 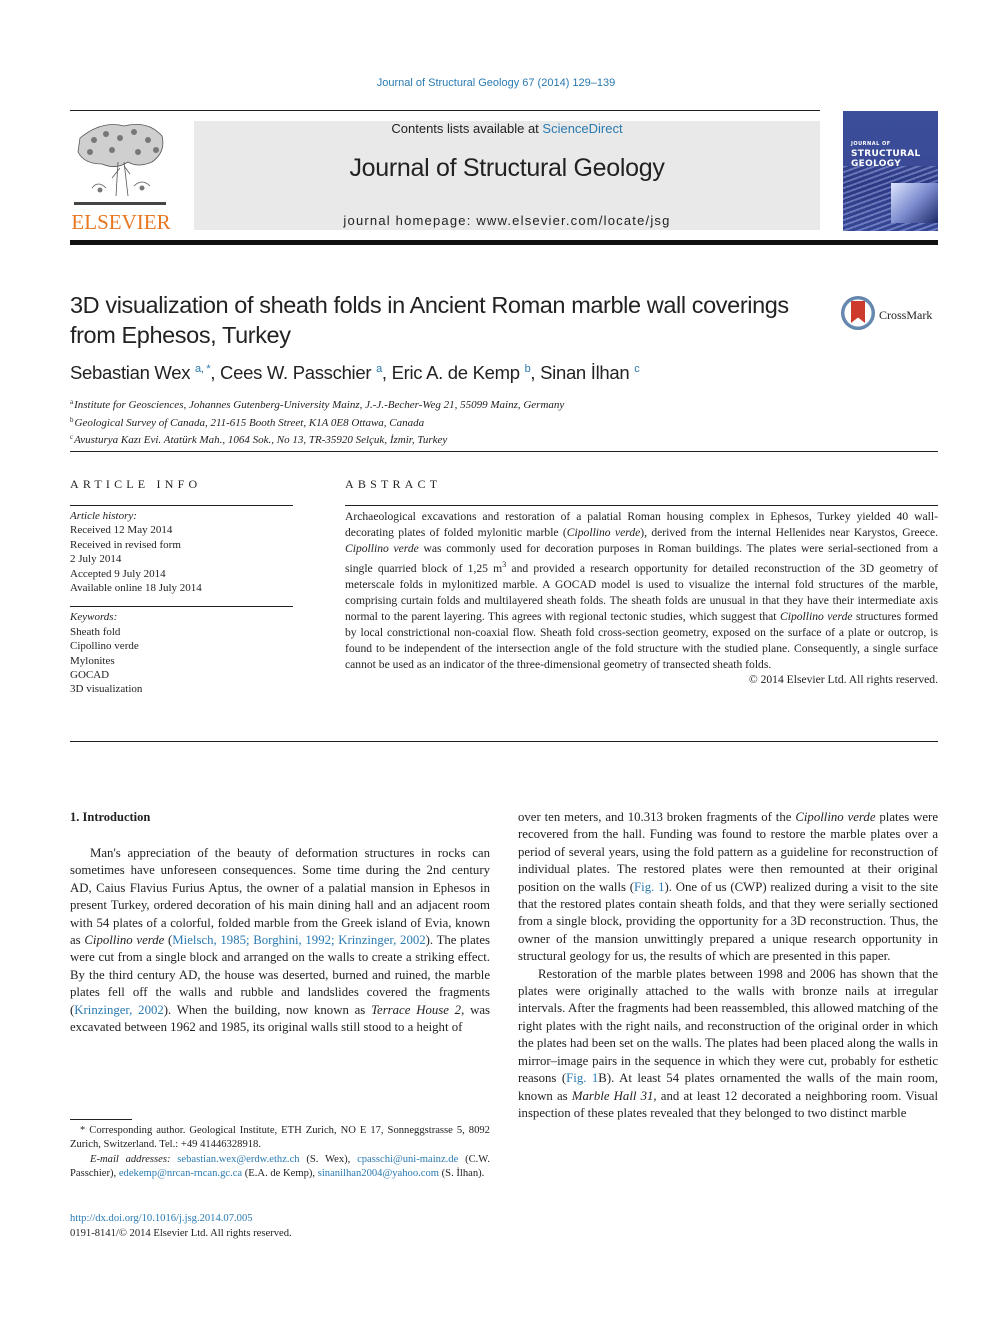 What do you see at coordinates (393, 484) in the screenshot?
I see `abstract-heading: ABSTRACT` at bounding box center [393, 484].